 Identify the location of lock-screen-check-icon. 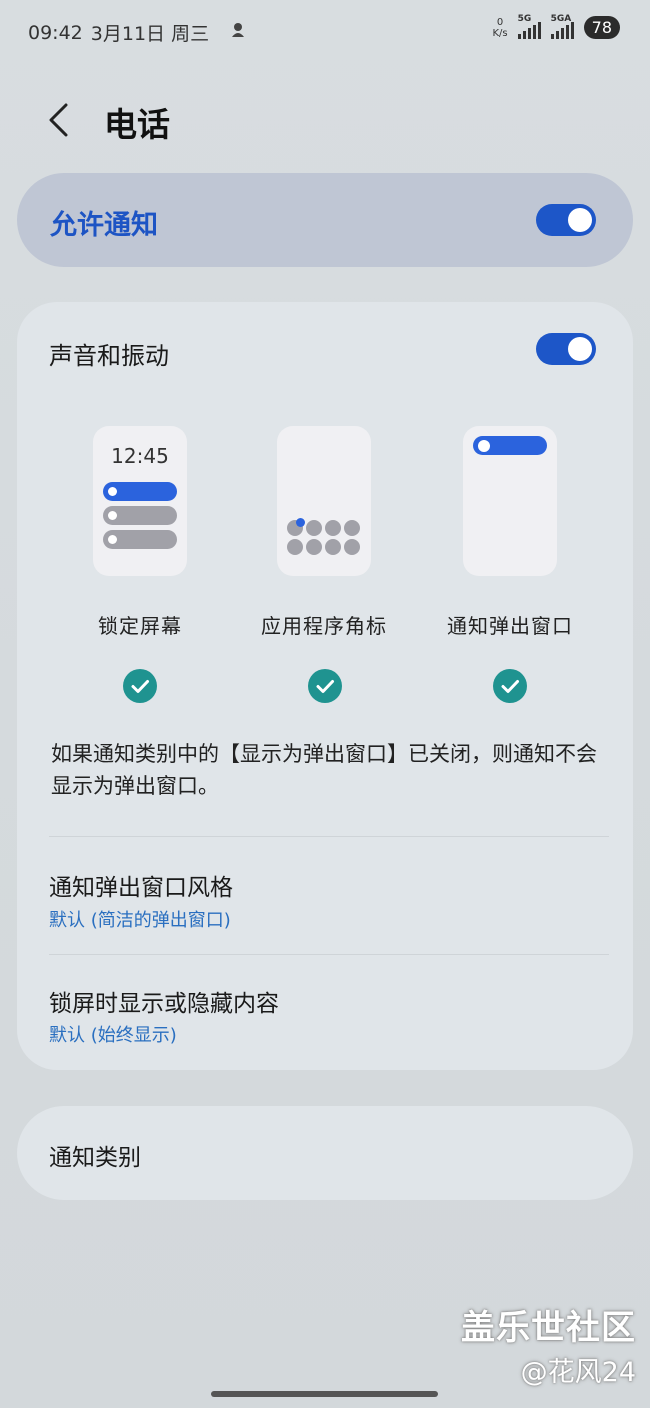
(140, 686).